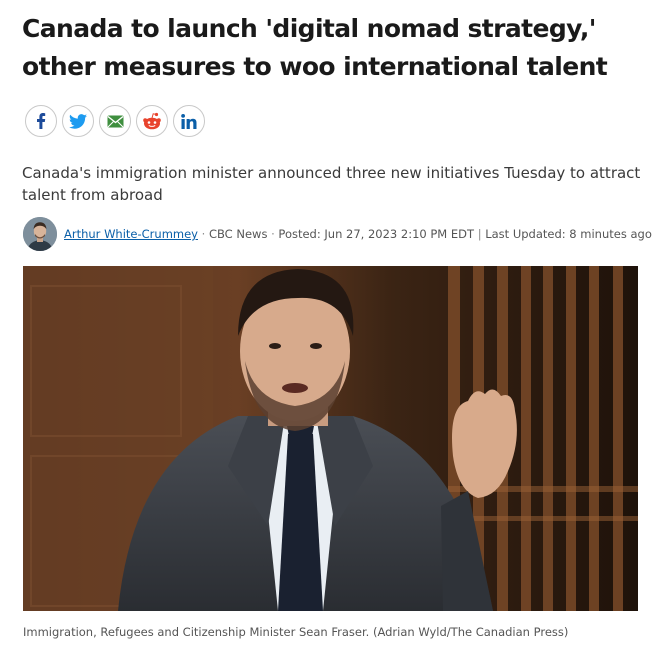  I want to click on share-bar, so click(115, 121).